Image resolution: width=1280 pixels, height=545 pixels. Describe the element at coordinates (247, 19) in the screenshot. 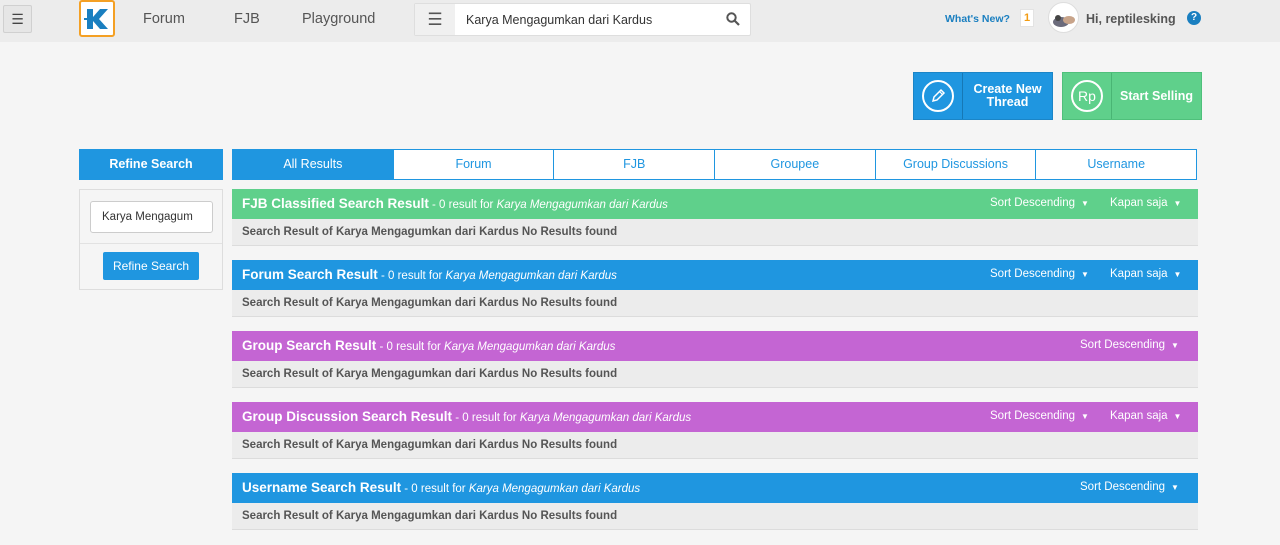

I see `nav-fjb-link: FJB` at that location.